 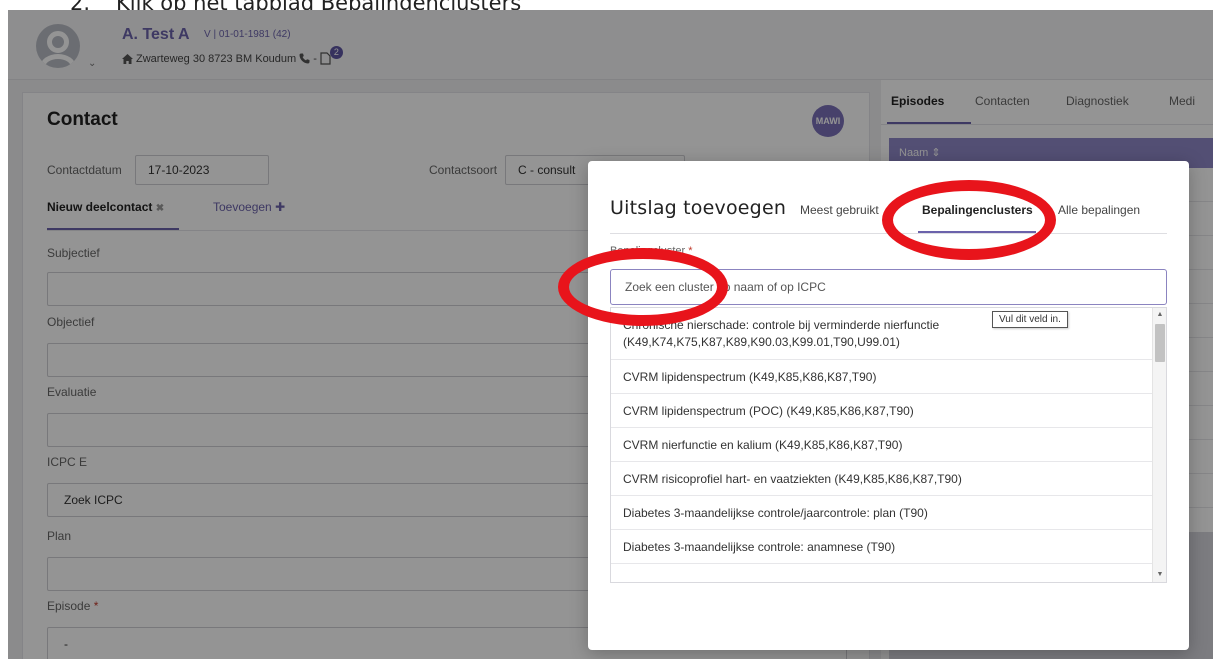 What do you see at coordinates (969, 220) in the screenshot?
I see `annotation-circle-tab` at bounding box center [969, 220].